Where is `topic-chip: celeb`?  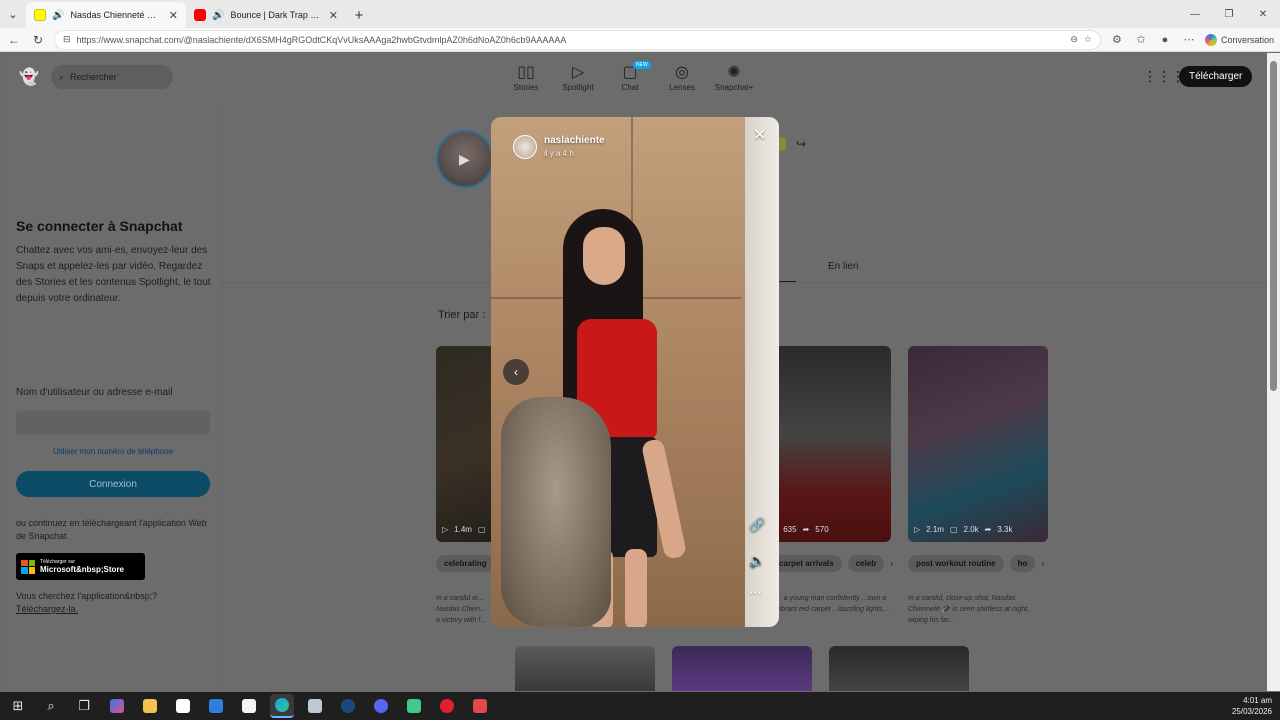 topic-chip: celeb is located at coordinates (866, 563).